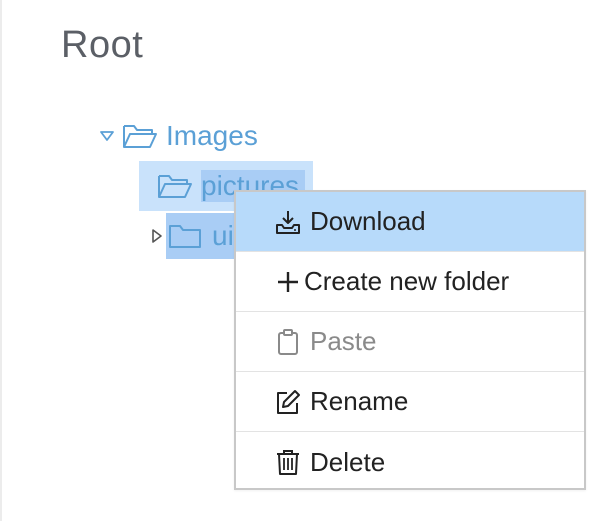  Describe the element at coordinates (157, 236) in the screenshot. I see `caret-right-icon` at that location.